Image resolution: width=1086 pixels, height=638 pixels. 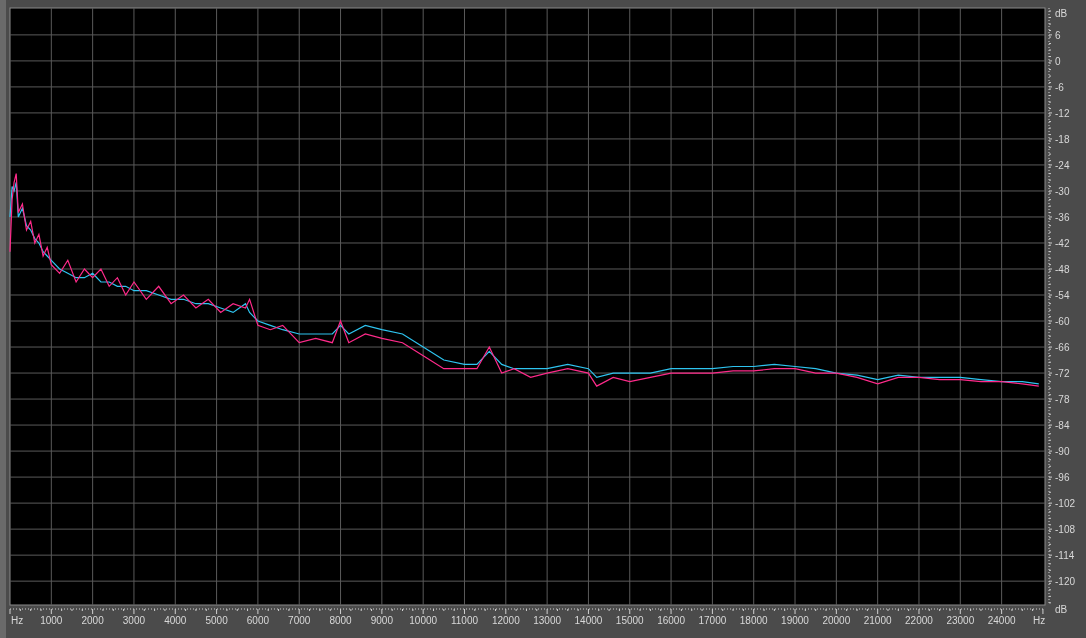 What do you see at coordinates (340, 620) in the screenshot?
I see `x-tick-label: 8000` at bounding box center [340, 620].